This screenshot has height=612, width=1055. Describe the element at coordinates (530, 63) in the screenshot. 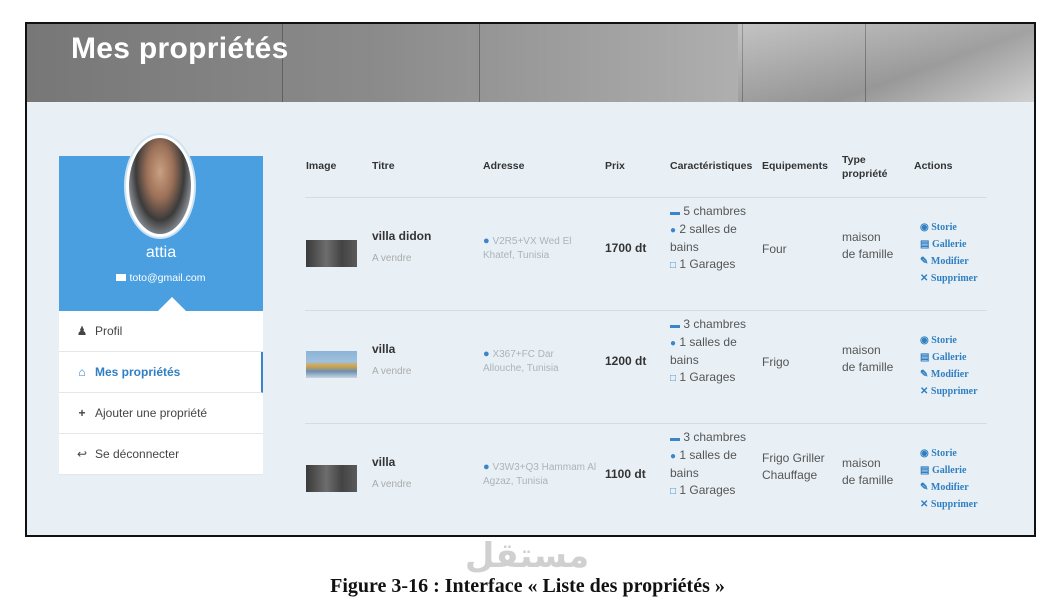

I see `header-banner: Mes propriétés` at that location.